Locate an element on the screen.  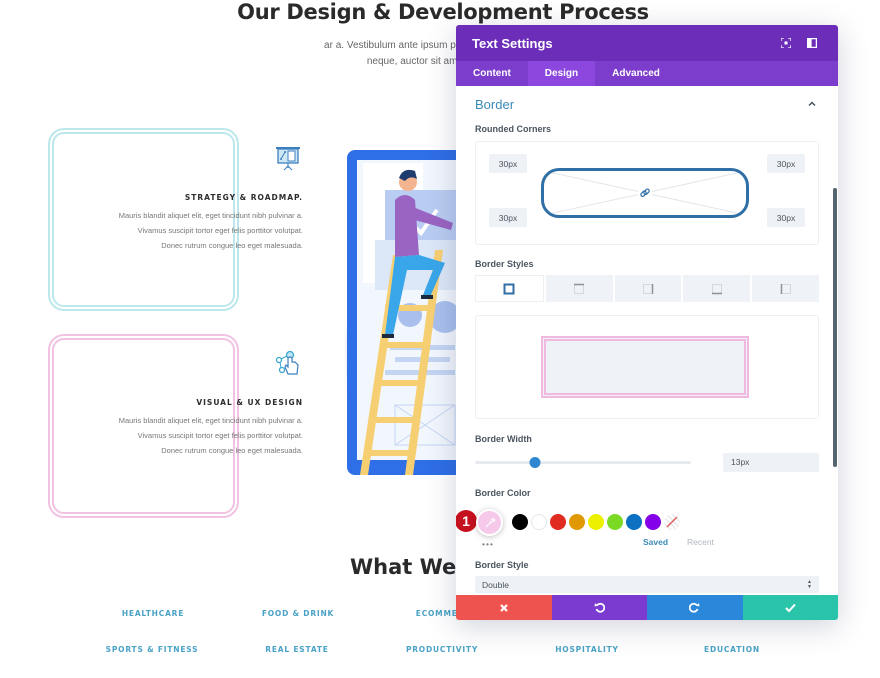
corner-top-right-input: 30px is located at coordinates (786, 163).